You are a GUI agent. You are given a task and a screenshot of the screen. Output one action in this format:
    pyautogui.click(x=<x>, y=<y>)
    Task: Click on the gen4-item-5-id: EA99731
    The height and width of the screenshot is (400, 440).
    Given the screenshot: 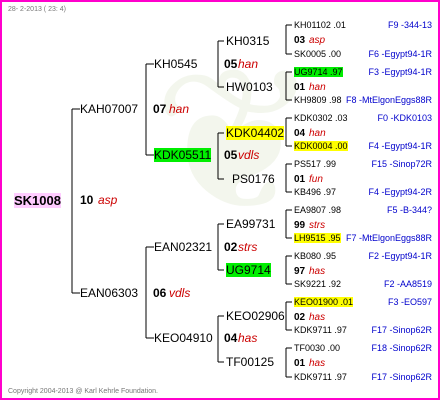 What is the action you would take?
    pyautogui.click(x=250, y=224)
    